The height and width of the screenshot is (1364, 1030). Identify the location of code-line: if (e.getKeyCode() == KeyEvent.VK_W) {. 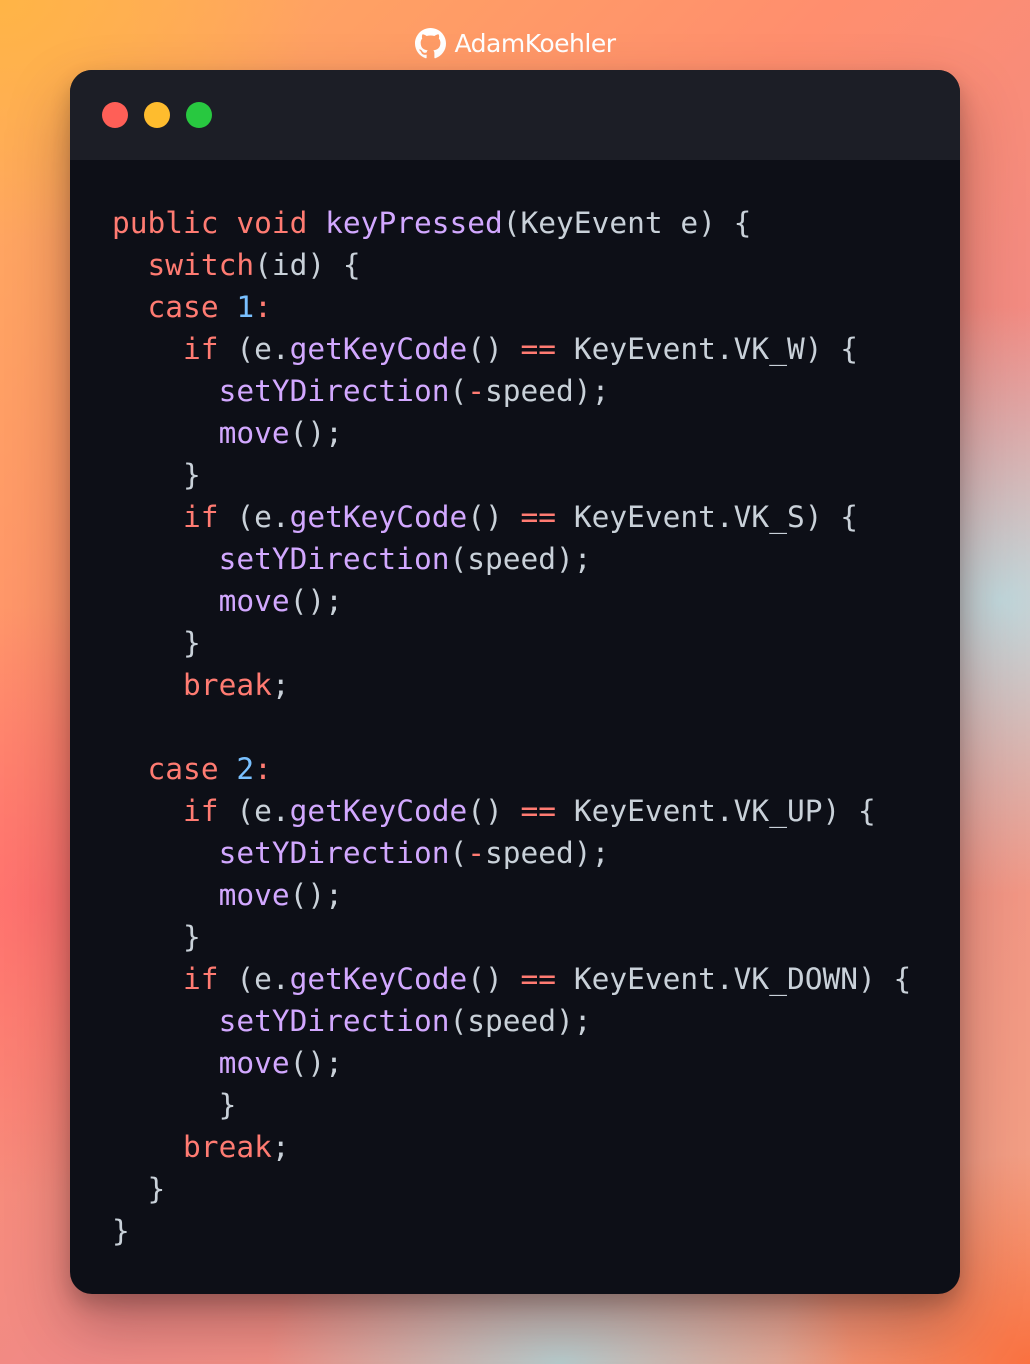
(511, 349).